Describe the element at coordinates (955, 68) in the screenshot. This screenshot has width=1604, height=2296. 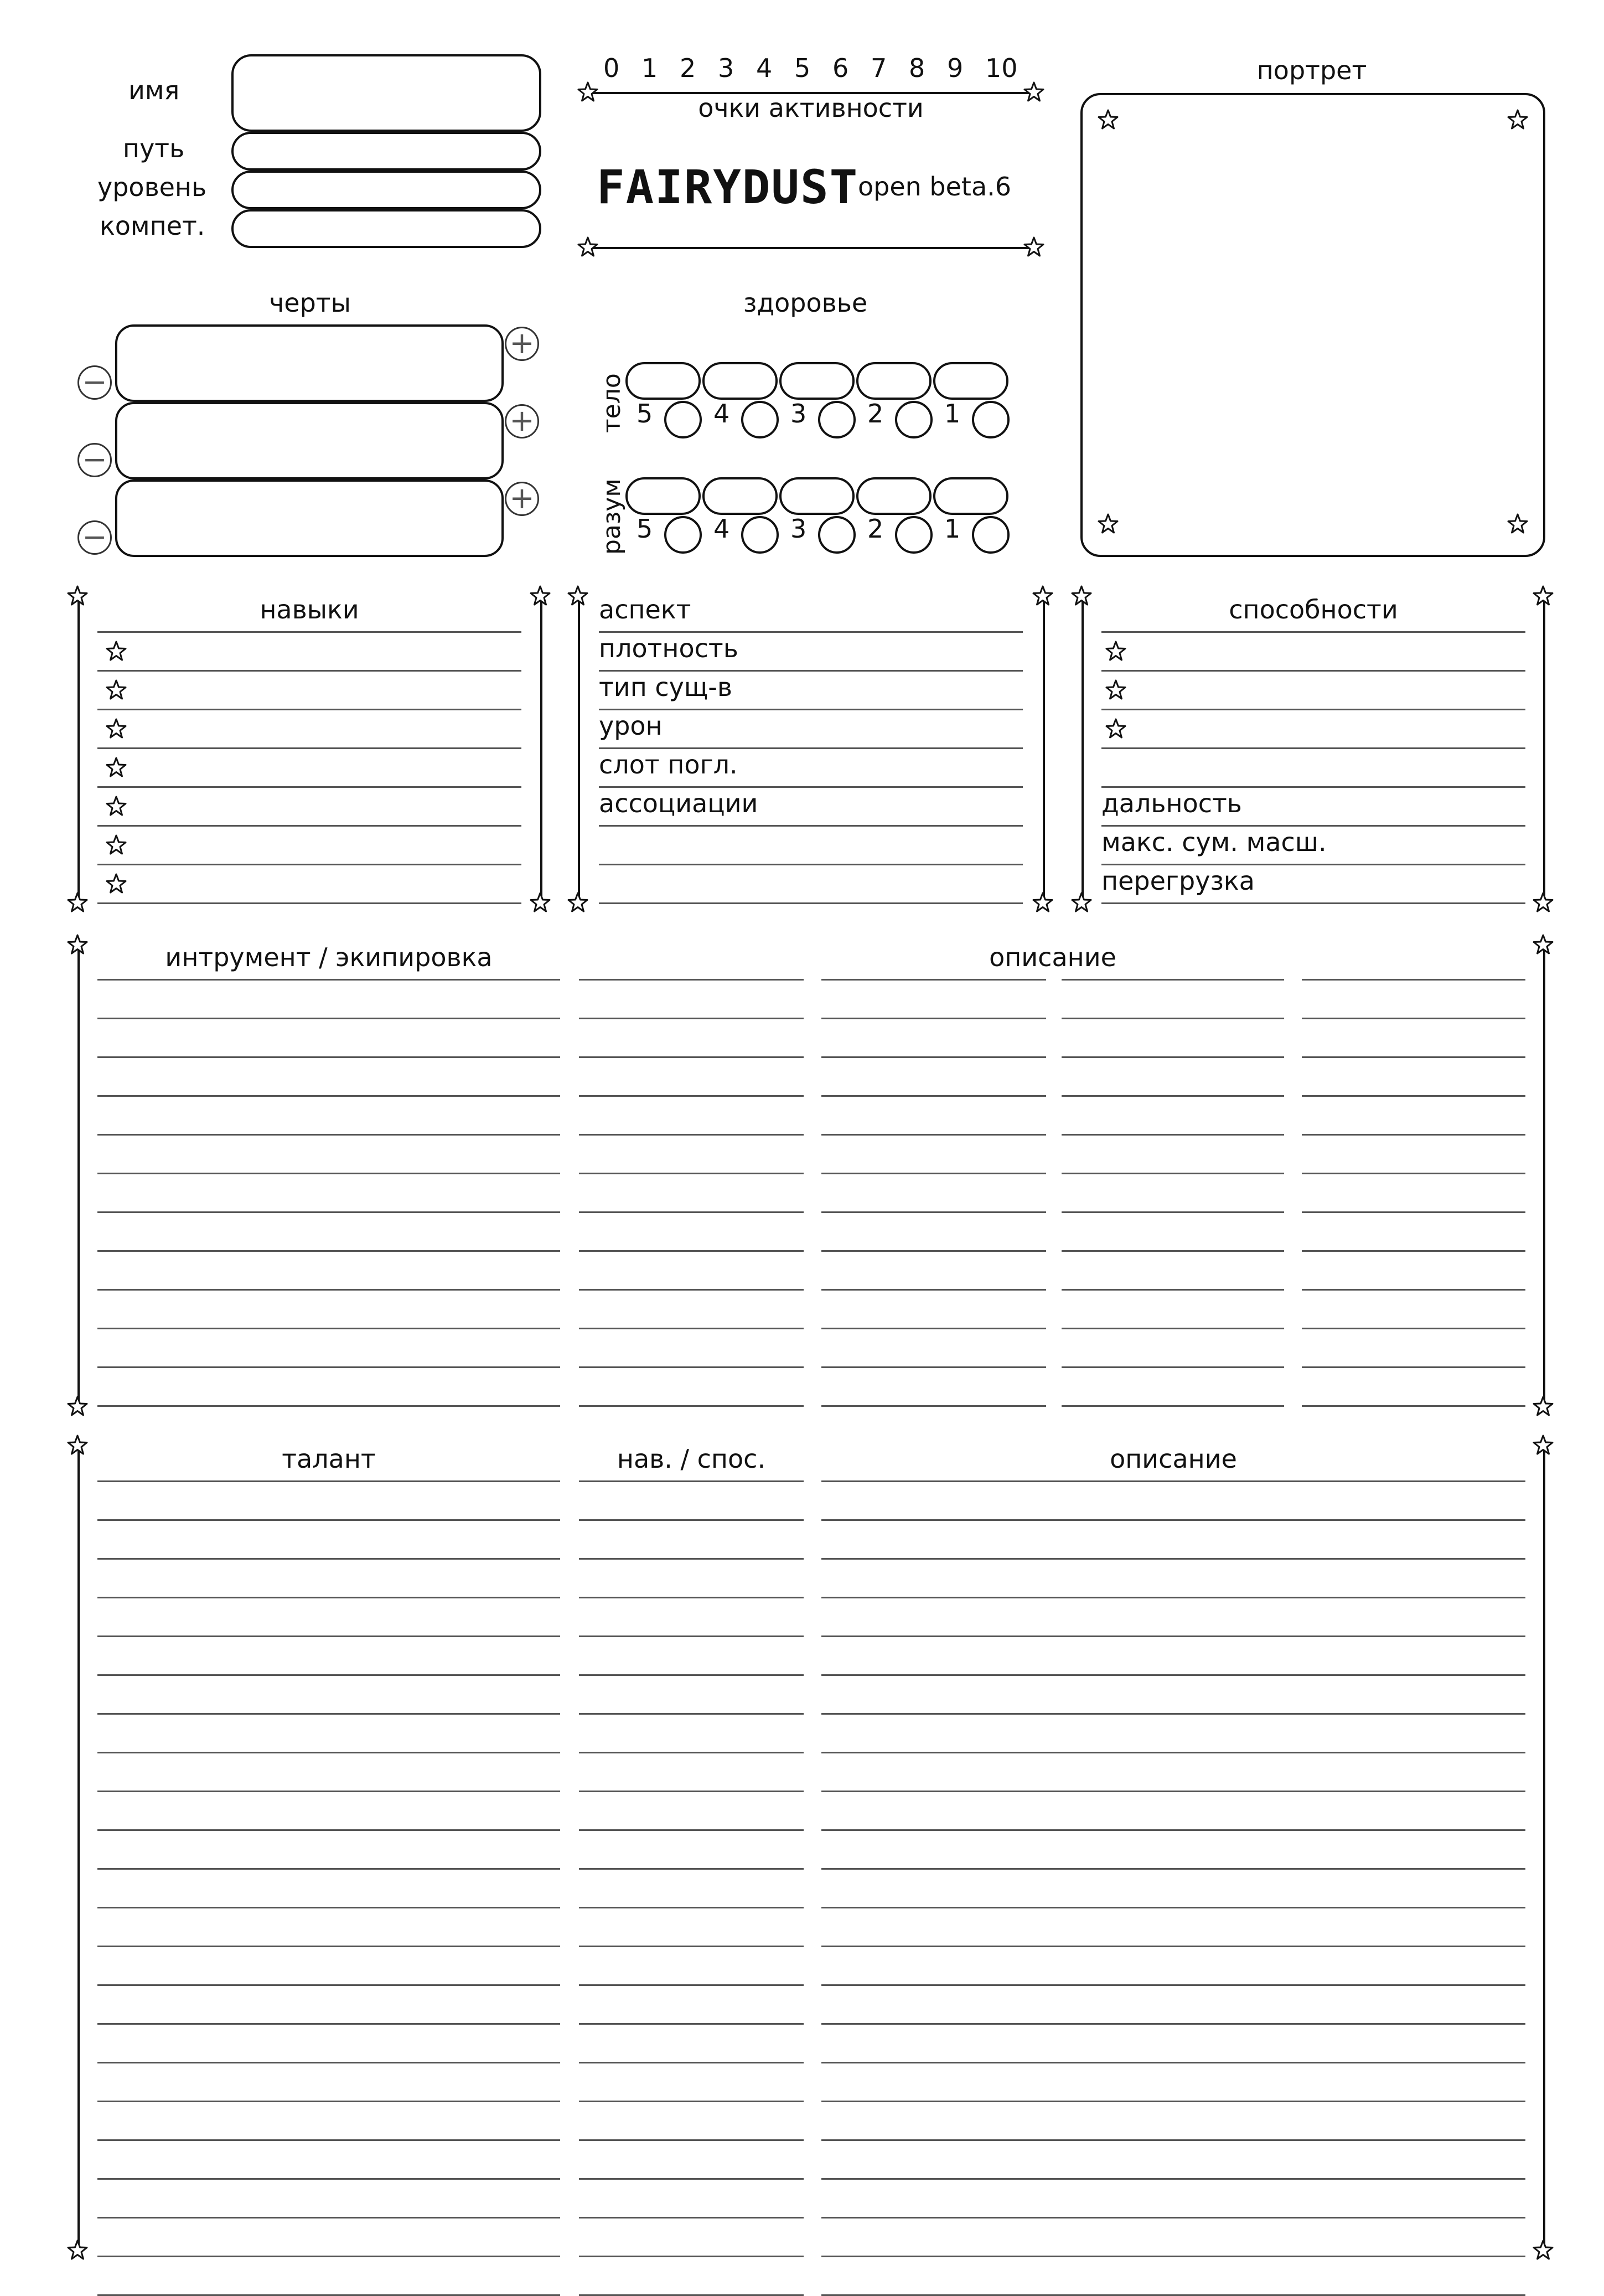
I see `activity-tick: 9` at that location.